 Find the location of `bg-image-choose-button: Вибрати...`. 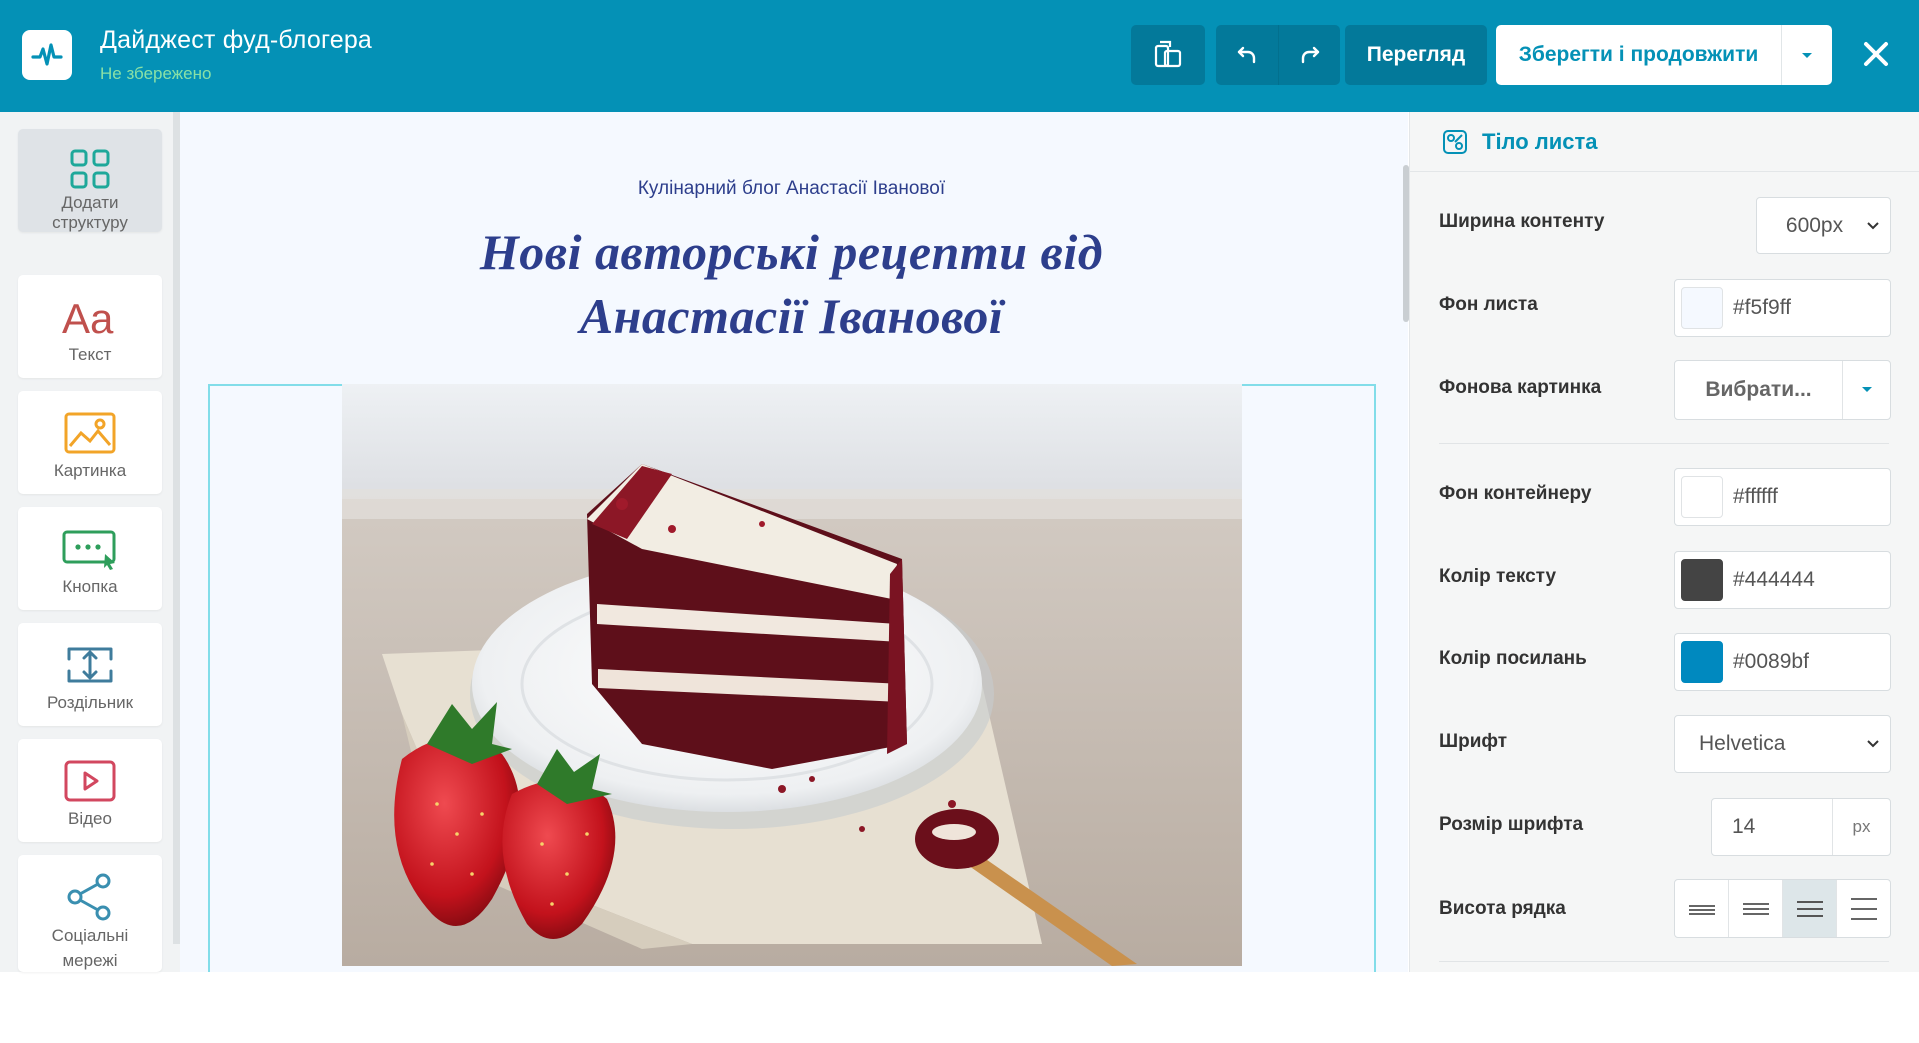

bg-image-choose-button: Вибрати... is located at coordinates (1759, 390).